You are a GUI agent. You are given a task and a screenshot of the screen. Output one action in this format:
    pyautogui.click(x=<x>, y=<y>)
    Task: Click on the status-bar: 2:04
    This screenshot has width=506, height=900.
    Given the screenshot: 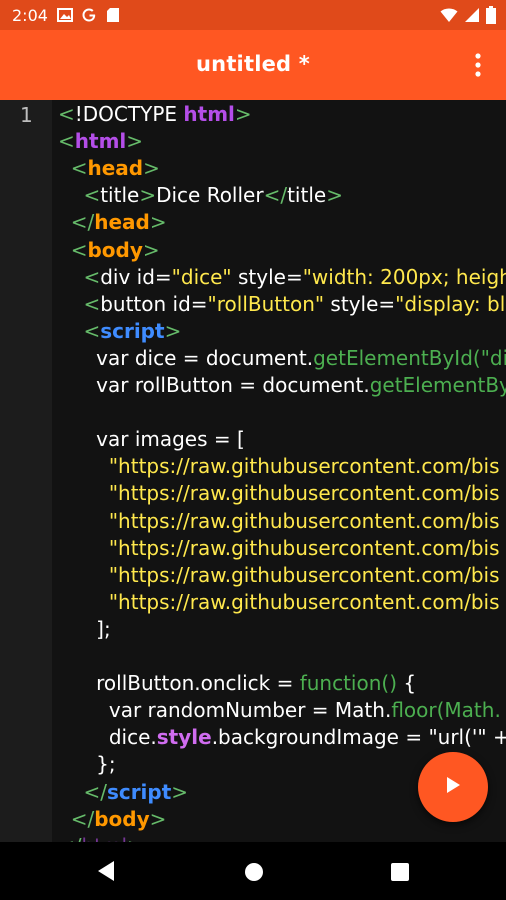 What is the action you would take?
    pyautogui.click(x=253, y=15)
    